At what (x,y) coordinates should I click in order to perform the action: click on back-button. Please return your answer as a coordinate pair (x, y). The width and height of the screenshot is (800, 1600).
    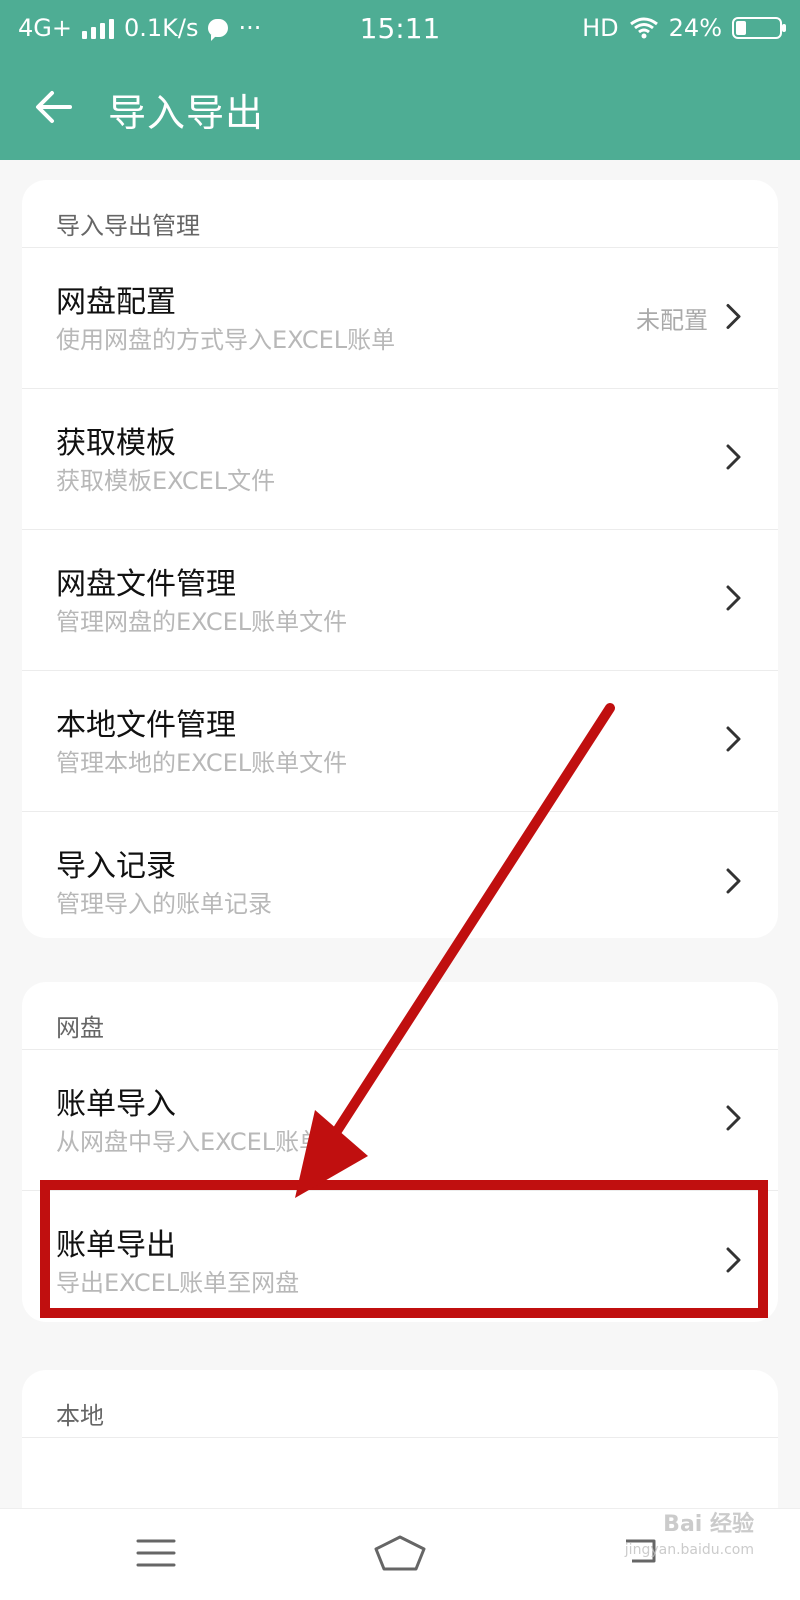
    Looking at the image, I should click on (54, 109).